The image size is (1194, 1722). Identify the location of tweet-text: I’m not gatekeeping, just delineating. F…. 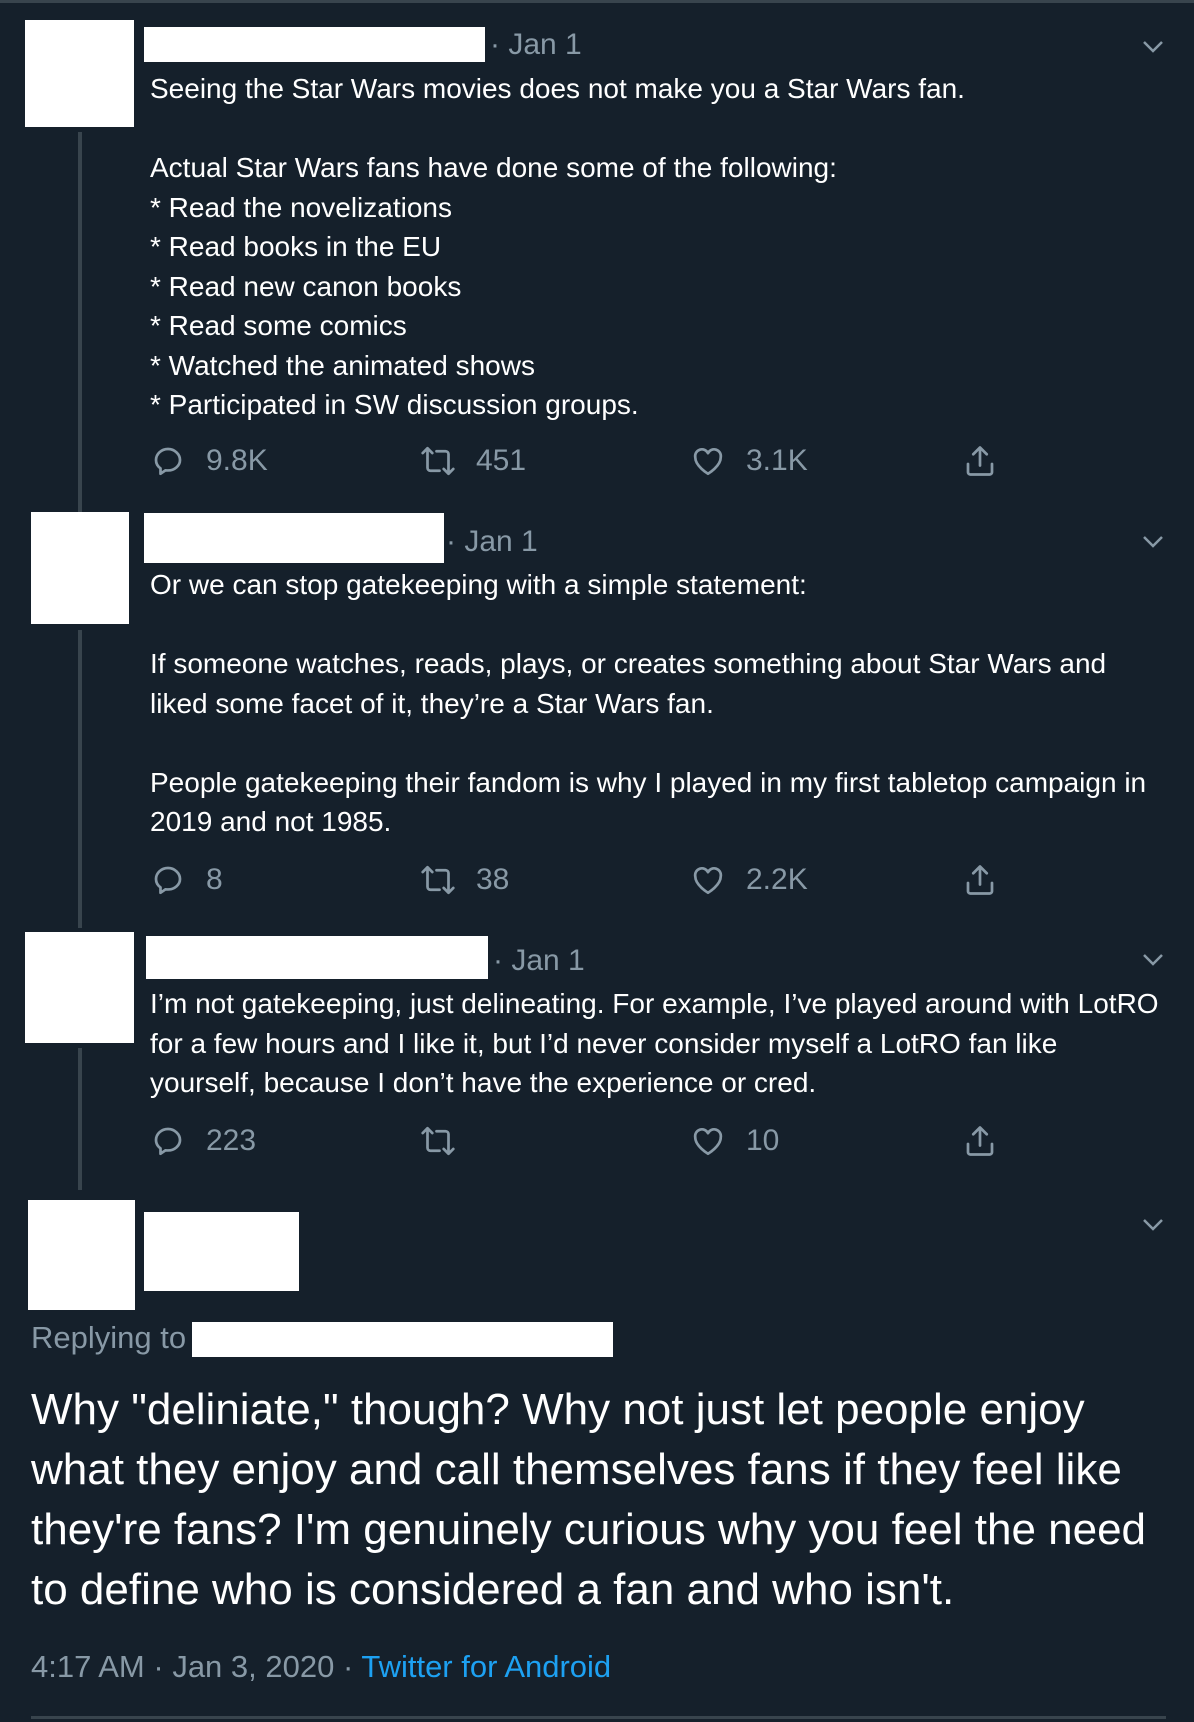
(654, 1043).